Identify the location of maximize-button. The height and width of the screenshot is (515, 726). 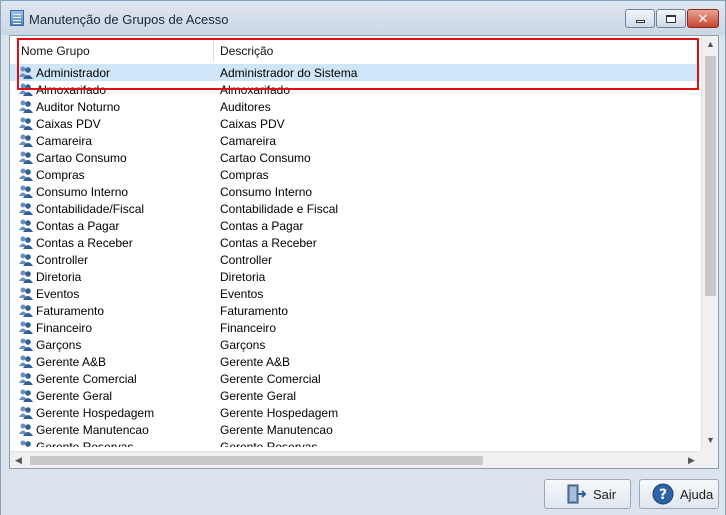
(671, 18).